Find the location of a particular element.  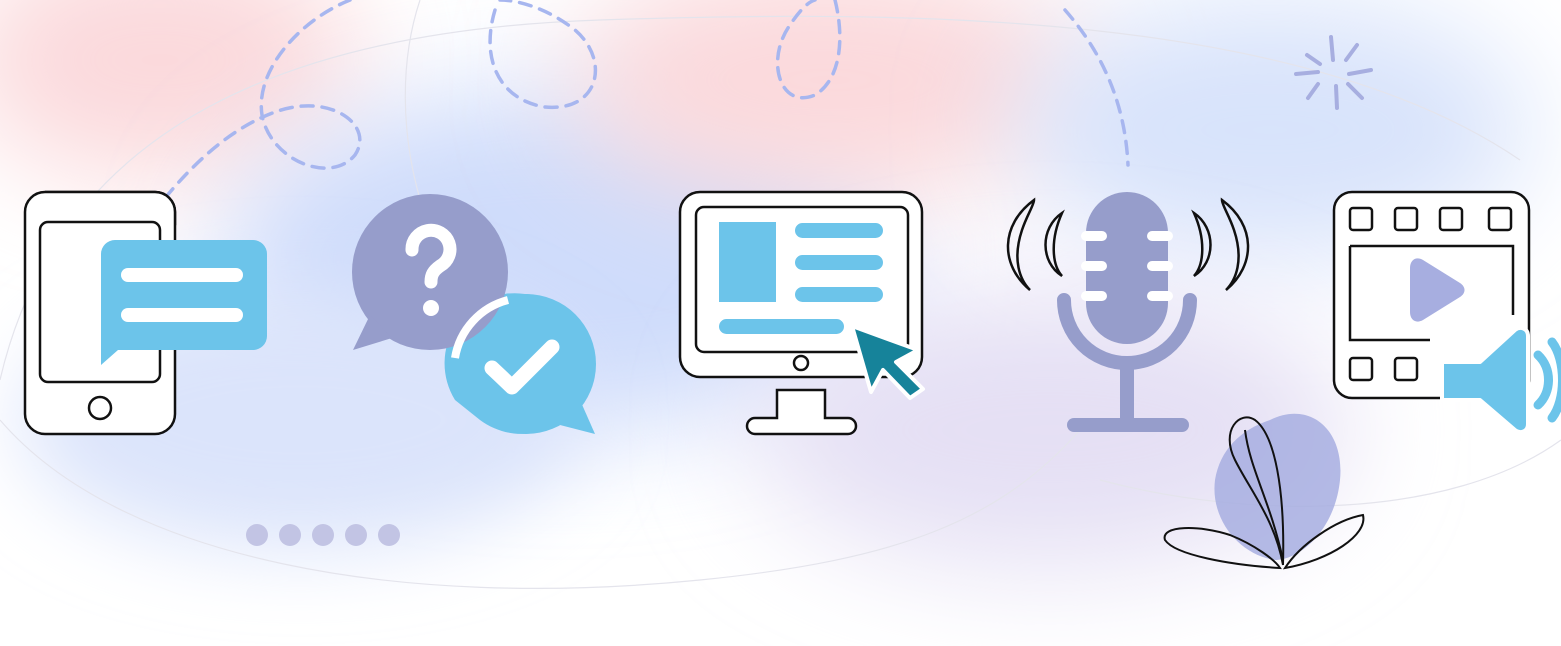

message-bubble is located at coordinates (184, 302).